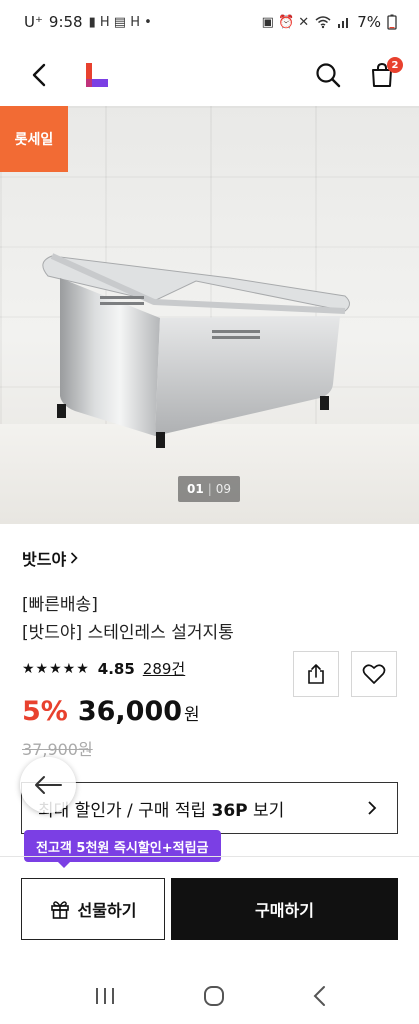 This screenshot has width=419, height=1024. I want to click on divider, so click(209, 856).